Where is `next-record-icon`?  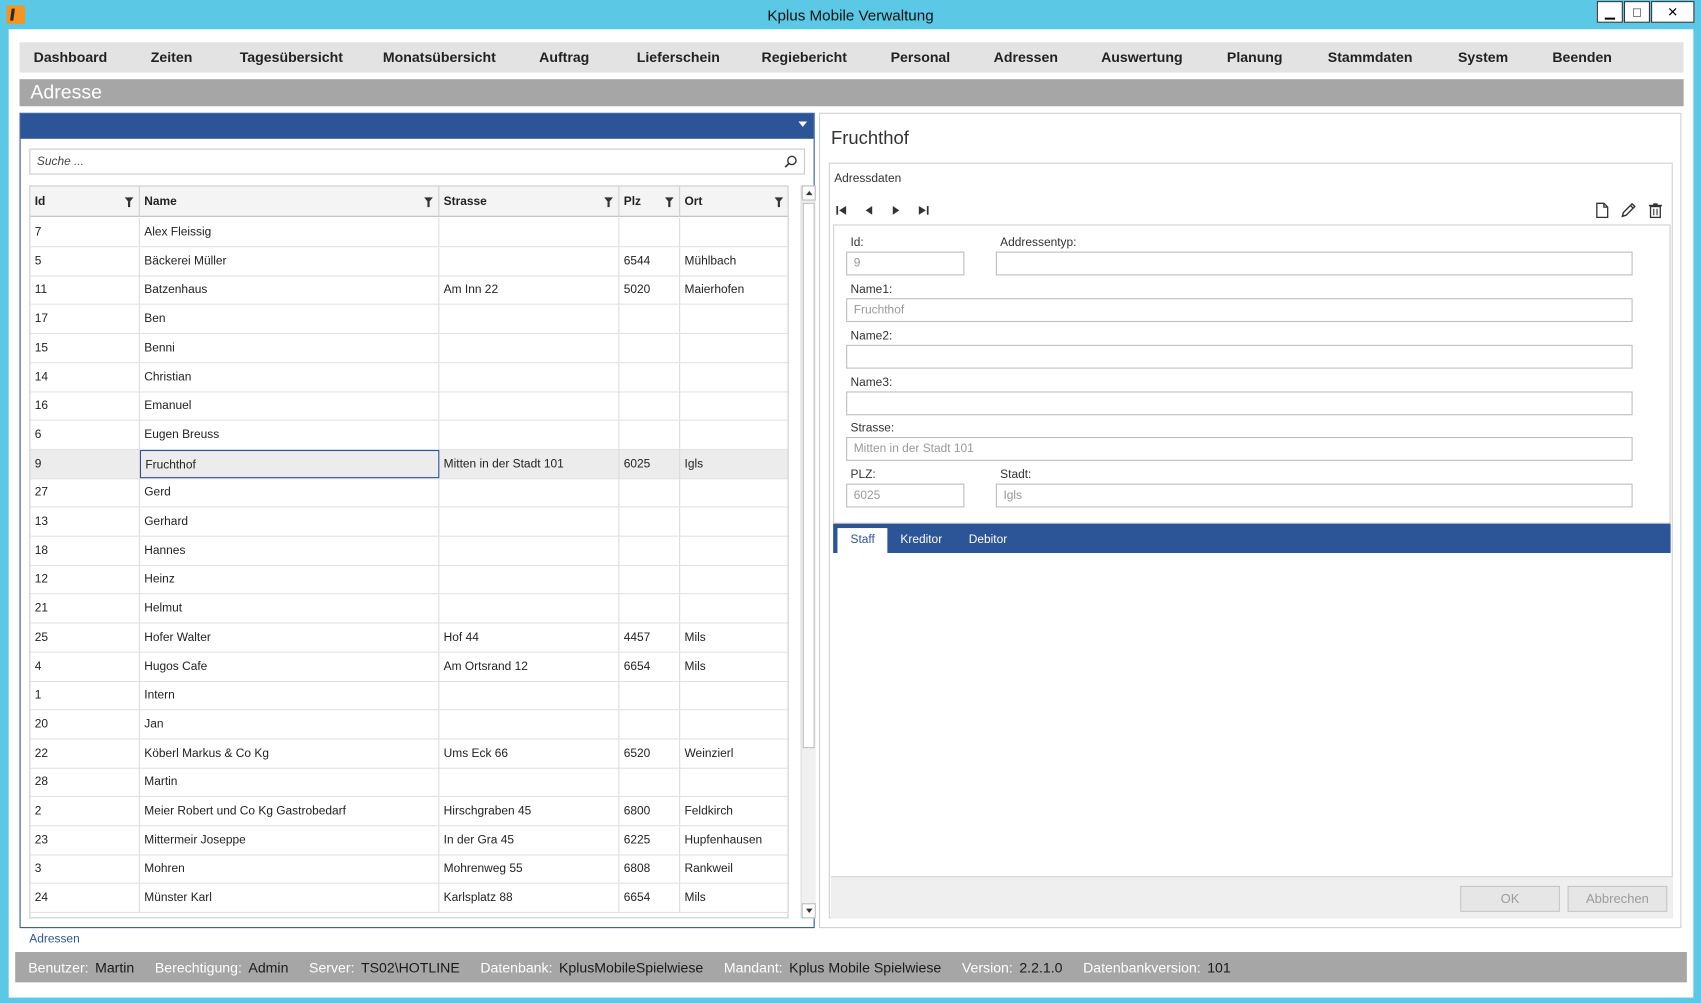
next-record-icon is located at coordinates (896, 210).